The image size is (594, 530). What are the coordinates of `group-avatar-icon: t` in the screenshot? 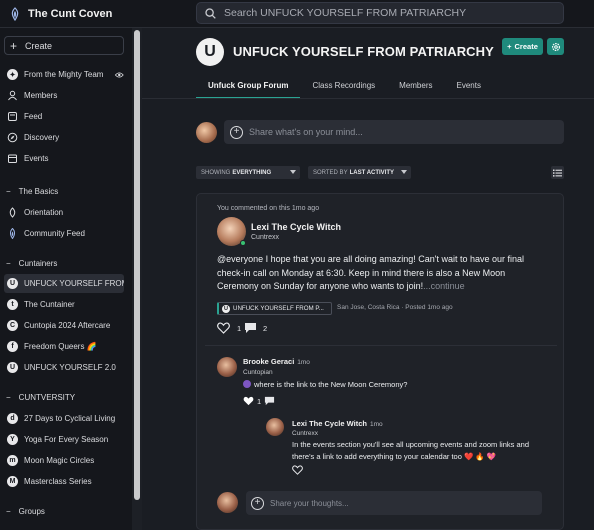 It's located at (12, 304).